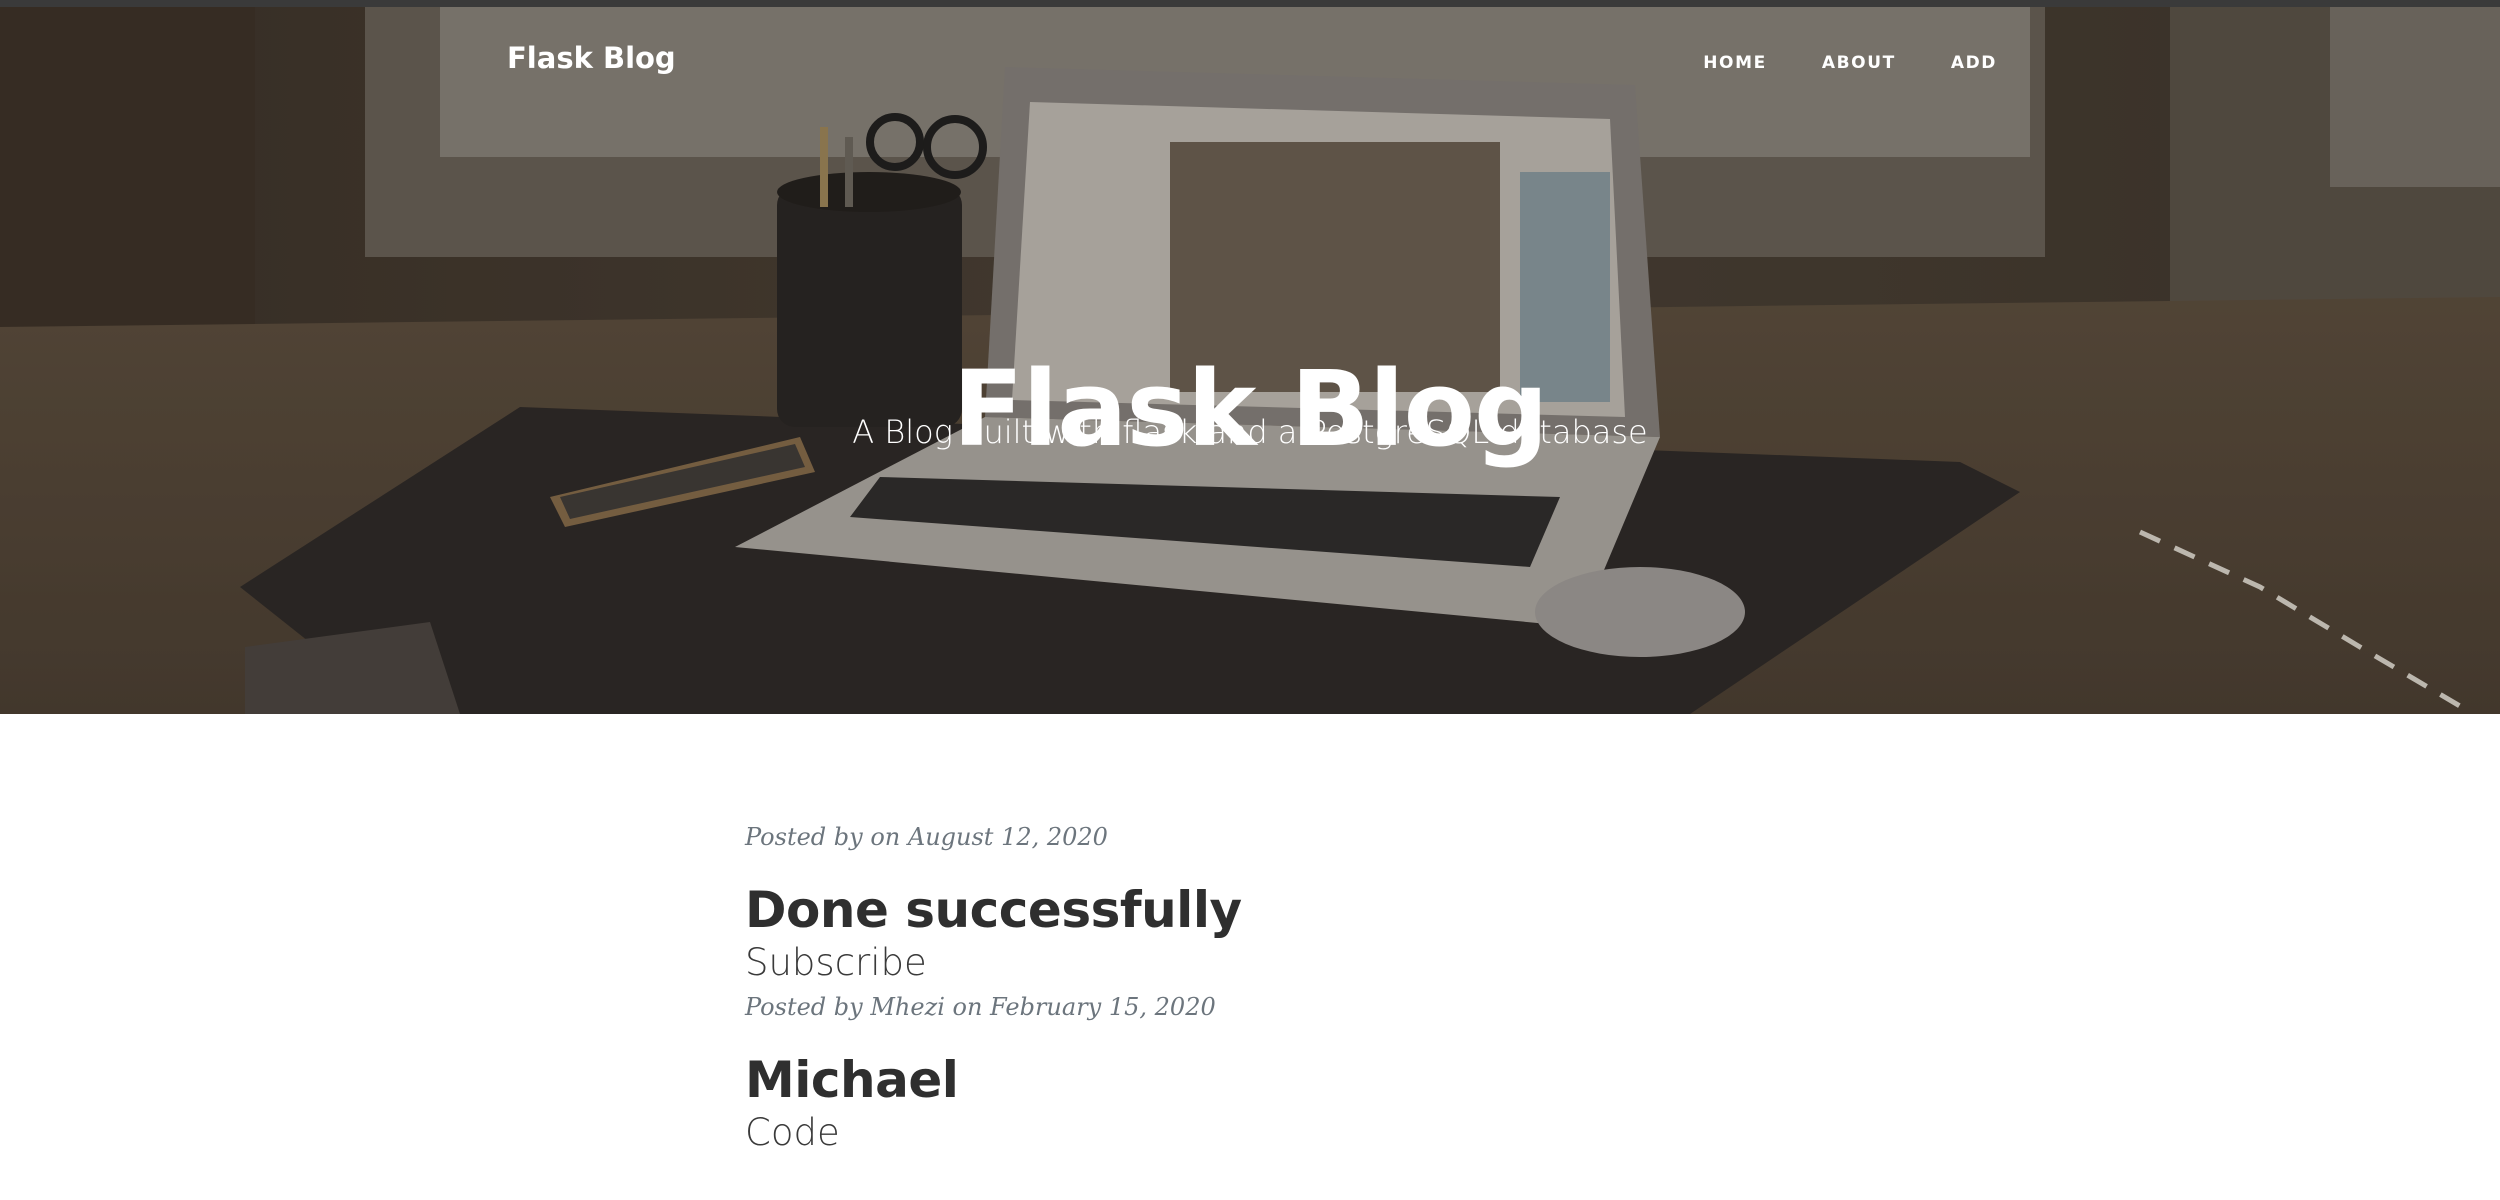  Describe the element at coordinates (1735, 63) in the screenshot. I see `nav-link-home: HOME` at that location.